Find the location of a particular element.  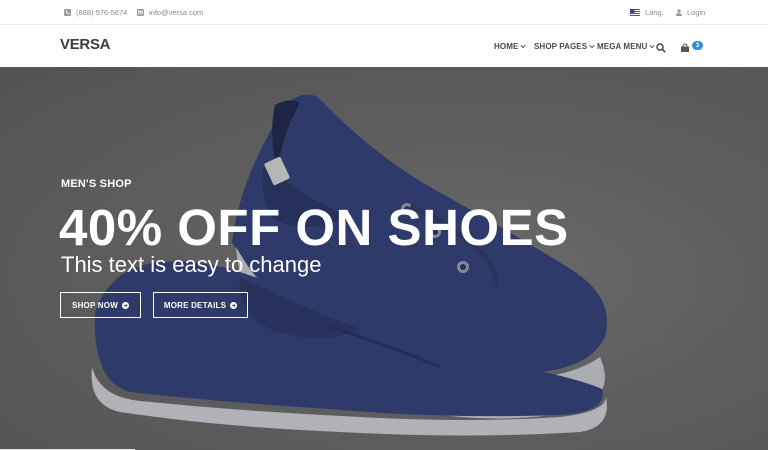

more-details-button: MORE DETAILS is located at coordinates (200, 305).